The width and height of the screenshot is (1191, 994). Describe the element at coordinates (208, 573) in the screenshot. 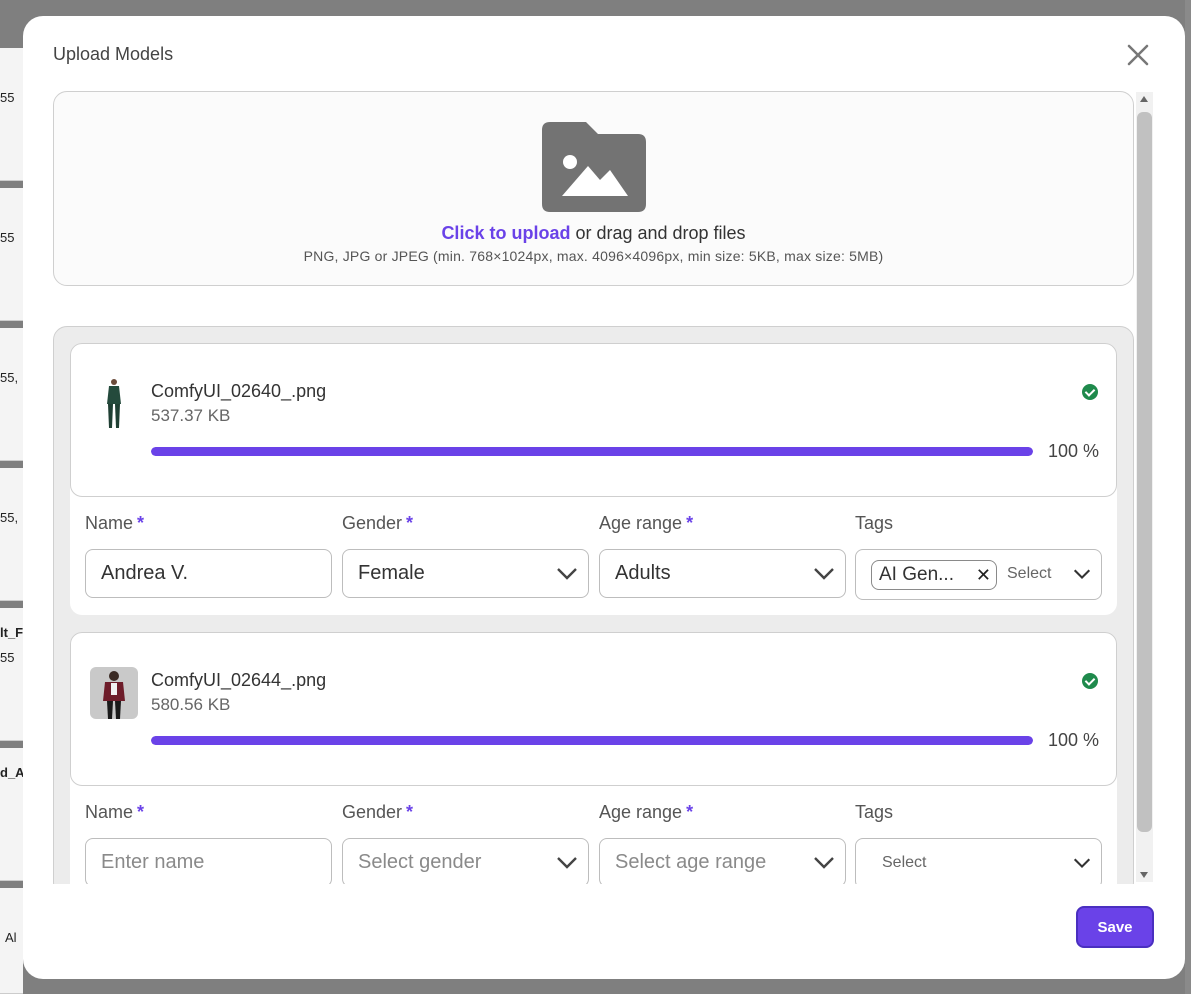

I see `name-input: Andrea V.` at that location.